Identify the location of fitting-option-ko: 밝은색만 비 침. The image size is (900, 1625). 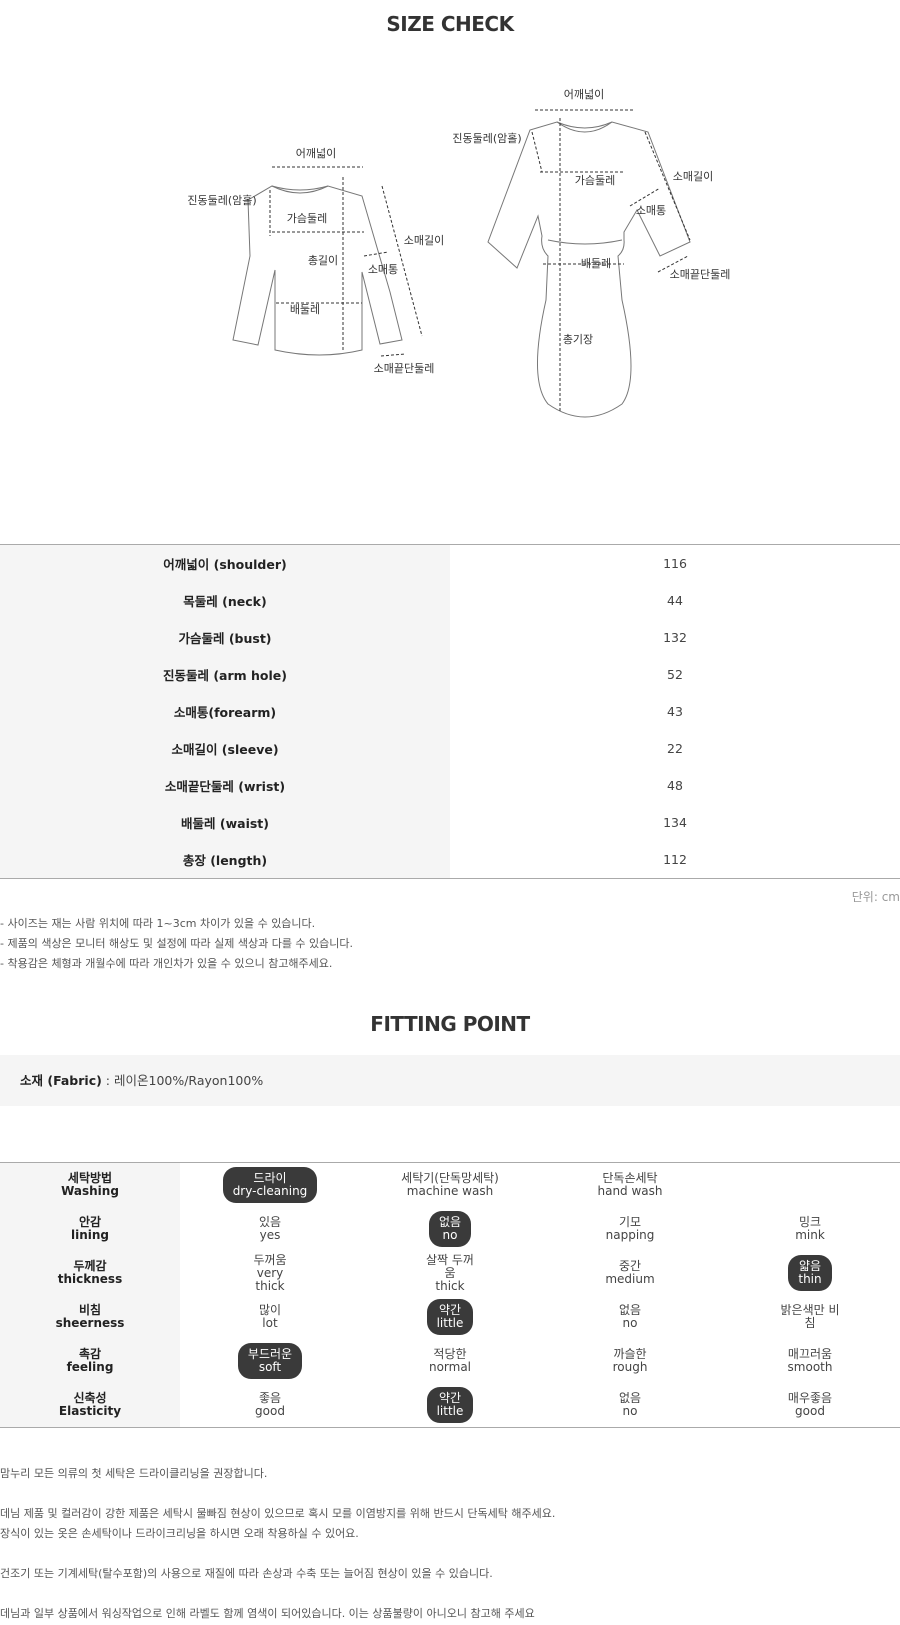
(810, 1316).